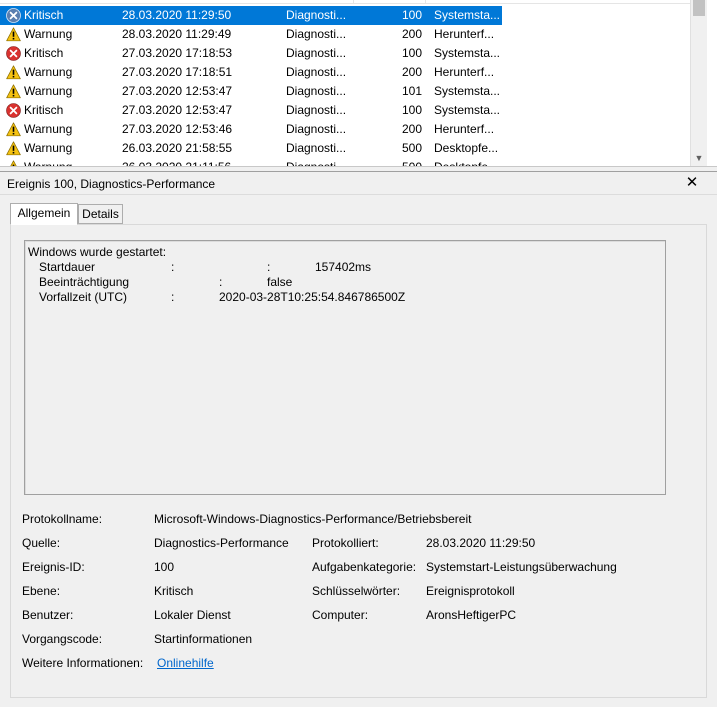 The height and width of the screenshot is (707, 717). I want to click on source-value: Diagnostics-Performance, so click(221, 543).